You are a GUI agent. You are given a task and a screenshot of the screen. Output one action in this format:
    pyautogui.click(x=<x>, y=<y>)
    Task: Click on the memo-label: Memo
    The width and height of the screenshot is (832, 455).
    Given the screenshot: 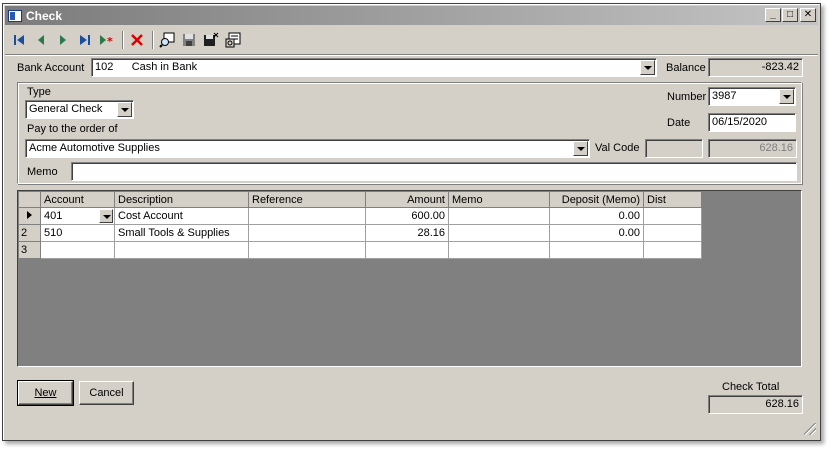 What is the action you would take?
    pyautogui.click(x=42, y=172)
    